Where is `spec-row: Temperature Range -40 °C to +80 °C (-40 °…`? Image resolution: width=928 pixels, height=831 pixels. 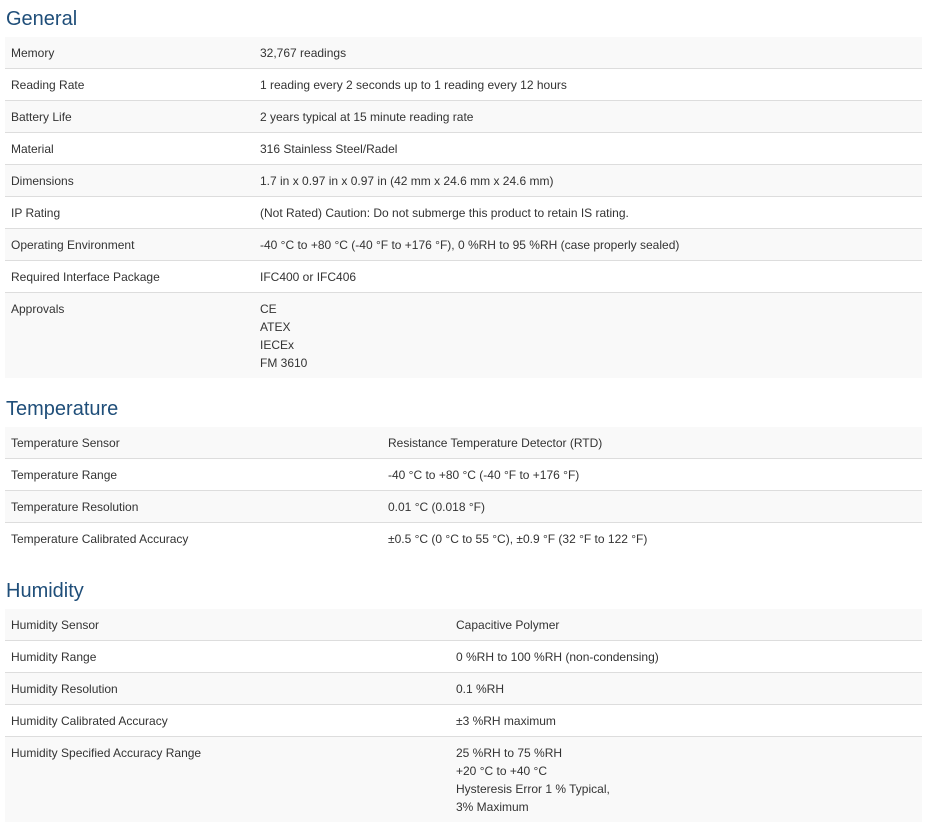
spec-row: Temperature Range -40 °C to +80 °C (-40 °… is located at coordinates (463, 474).